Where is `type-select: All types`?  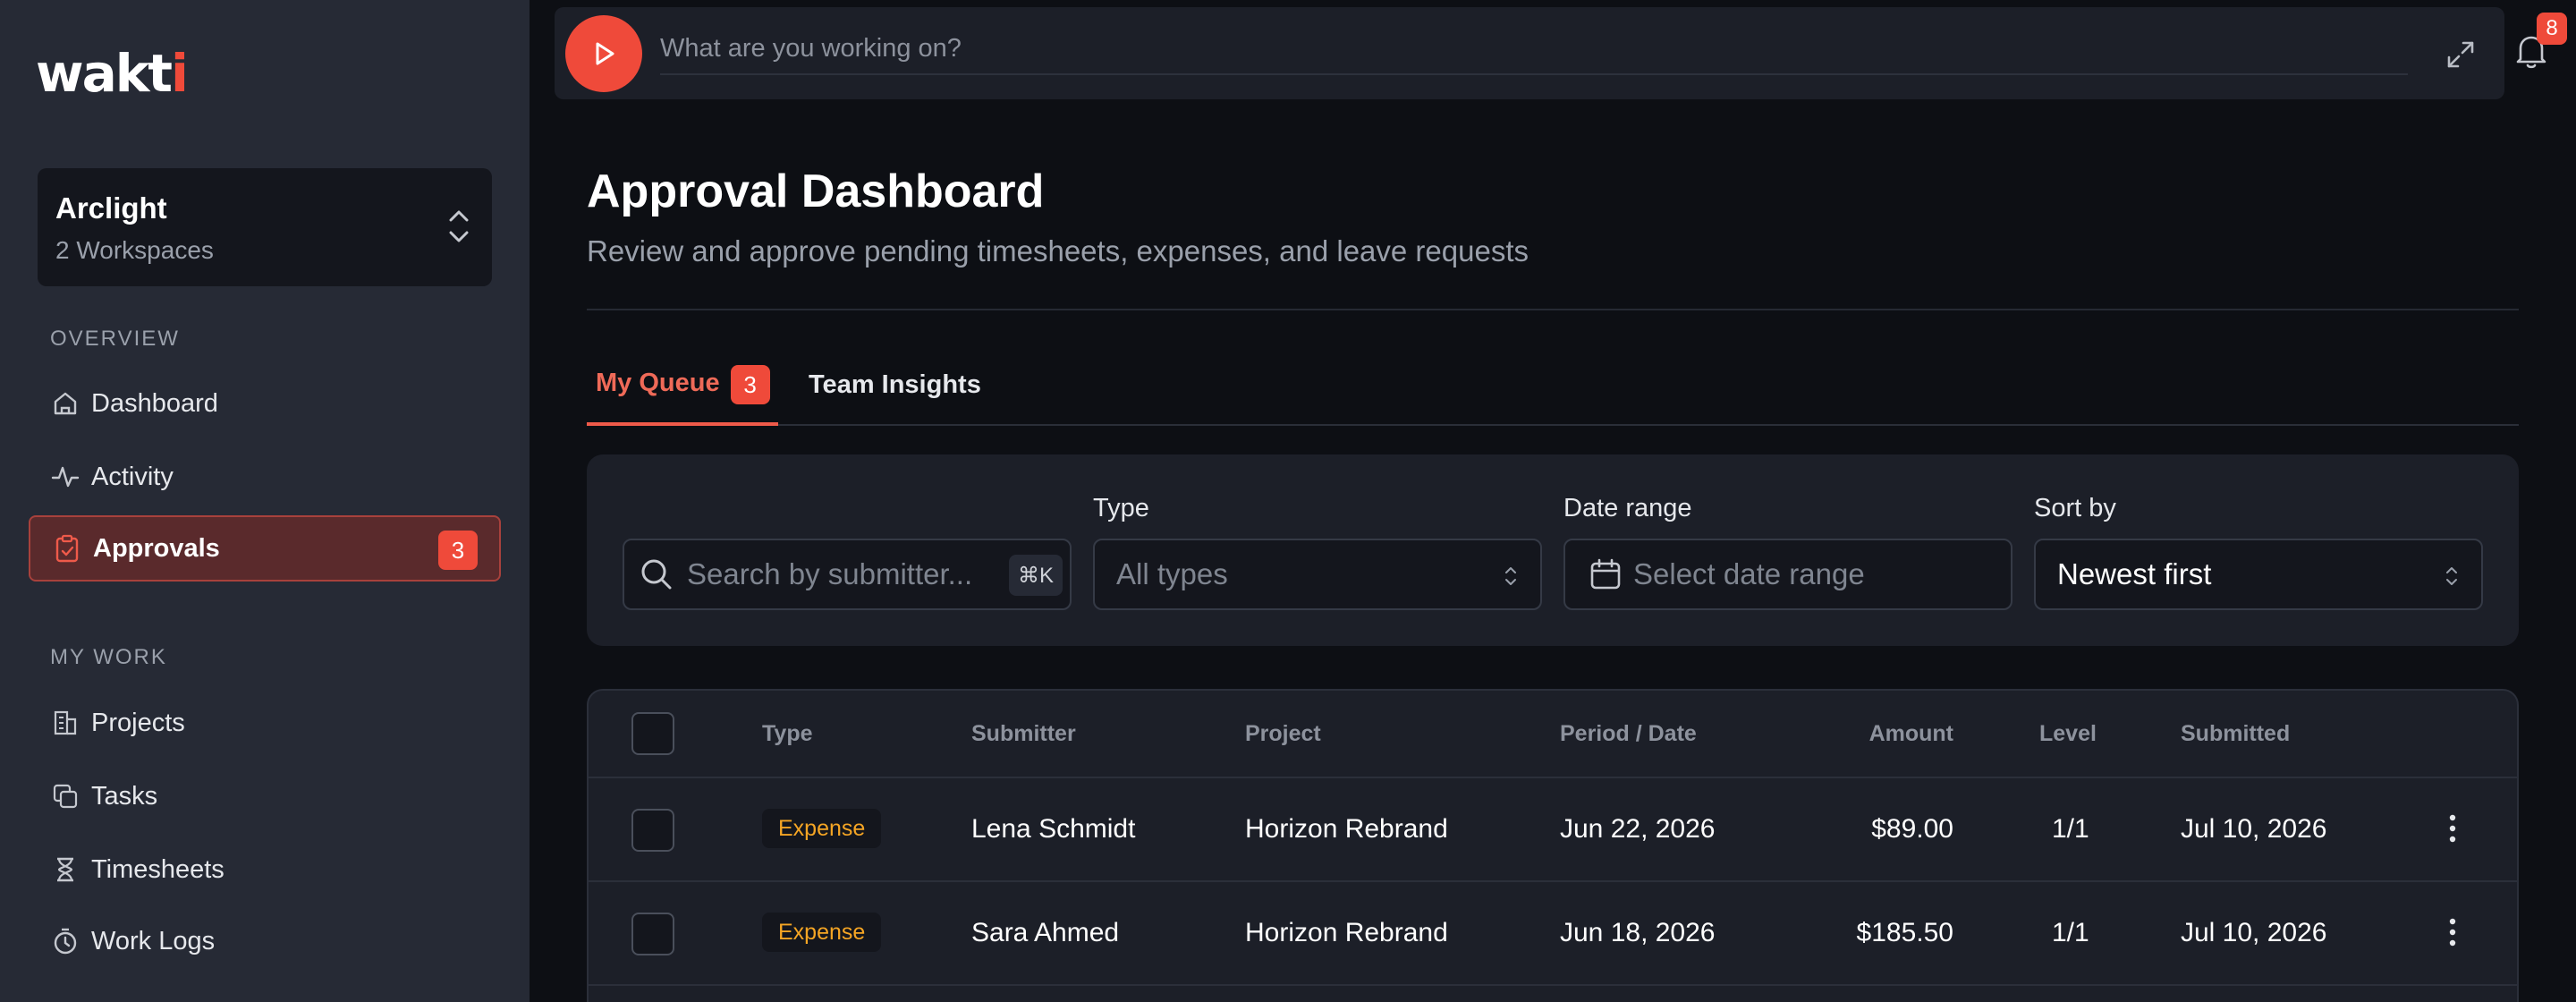 type-select: All types is located at coordinates (1317, 574).